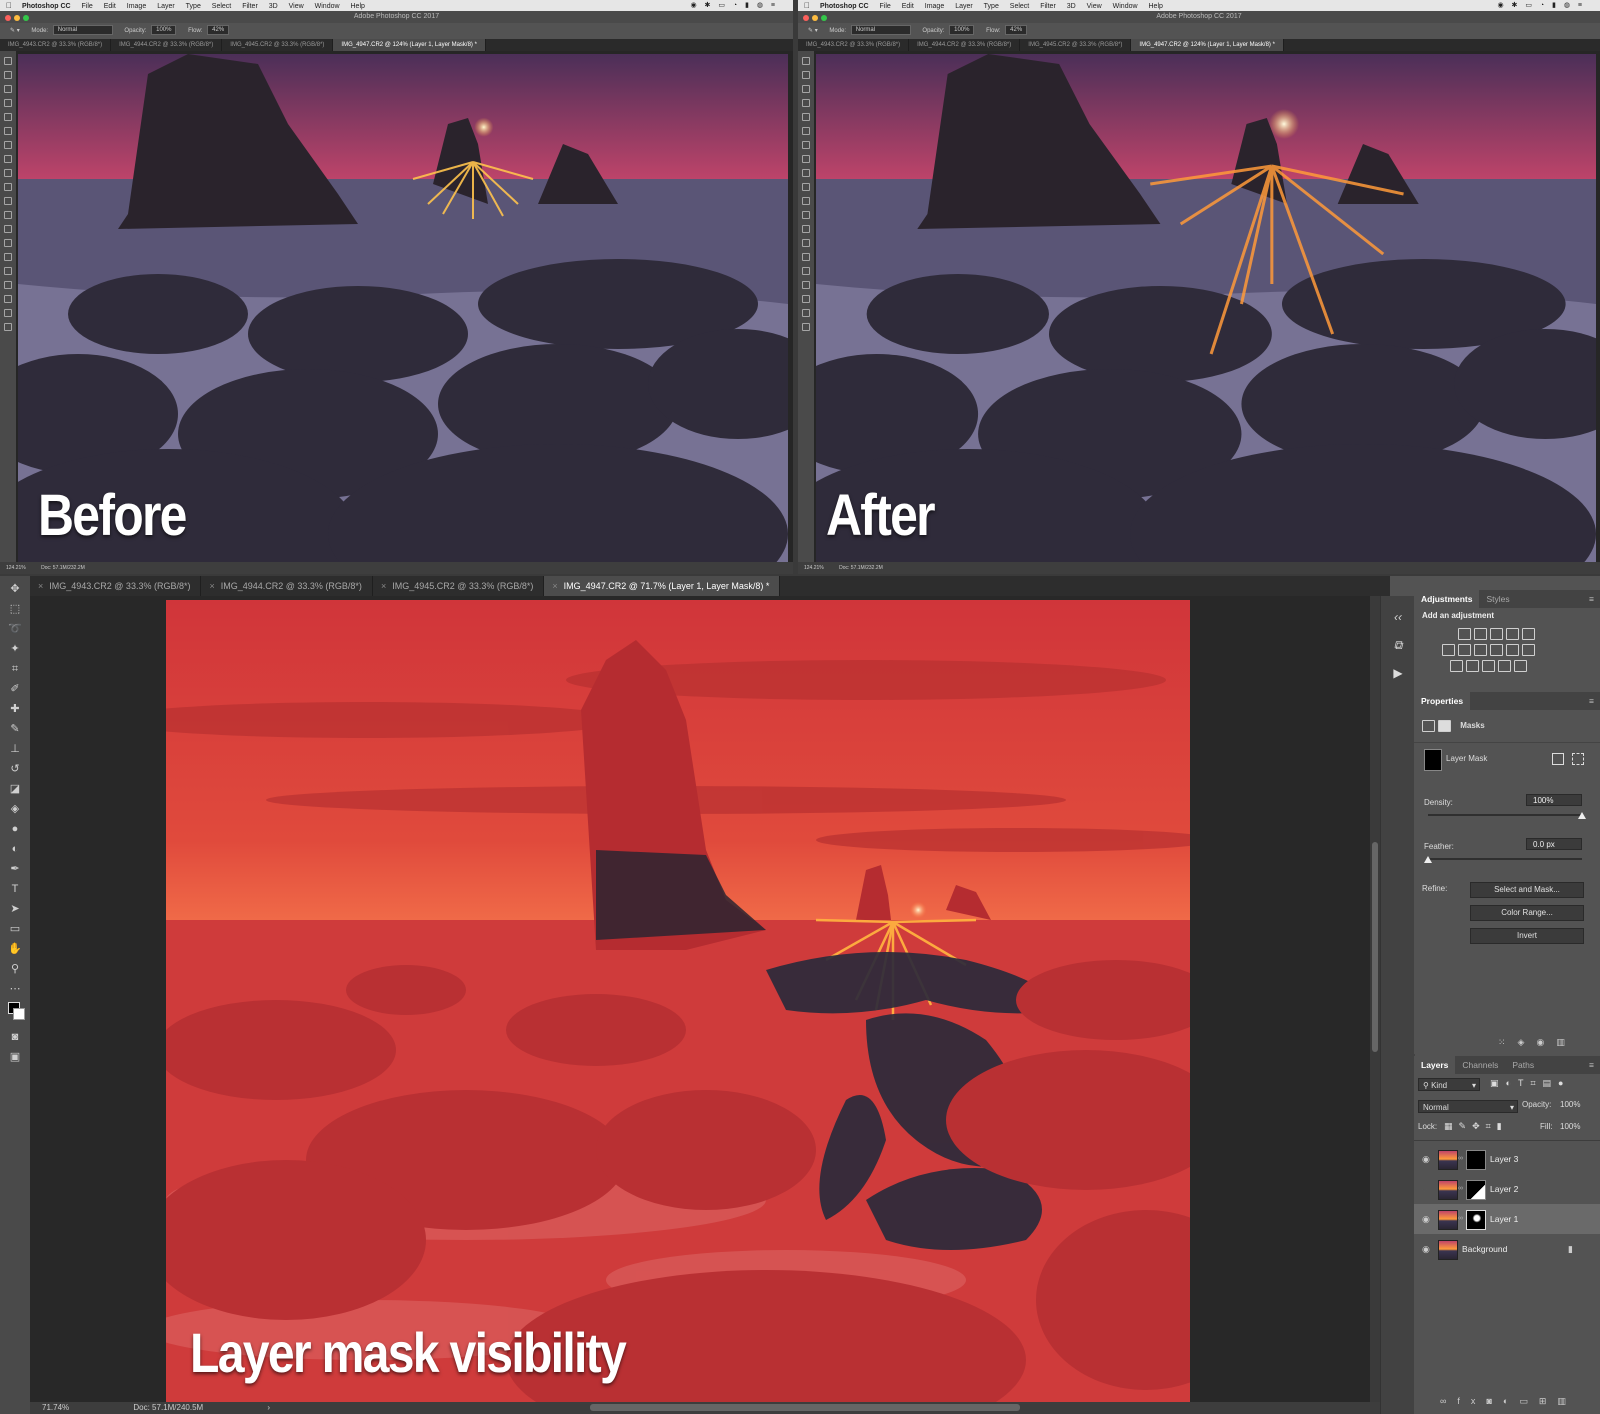 This screenshot has height=1414, width=1600. What do you see at coordinates (806, 75) in the screenshot?
I see `marquee-tool-icon` at bounding box center [806, 75].